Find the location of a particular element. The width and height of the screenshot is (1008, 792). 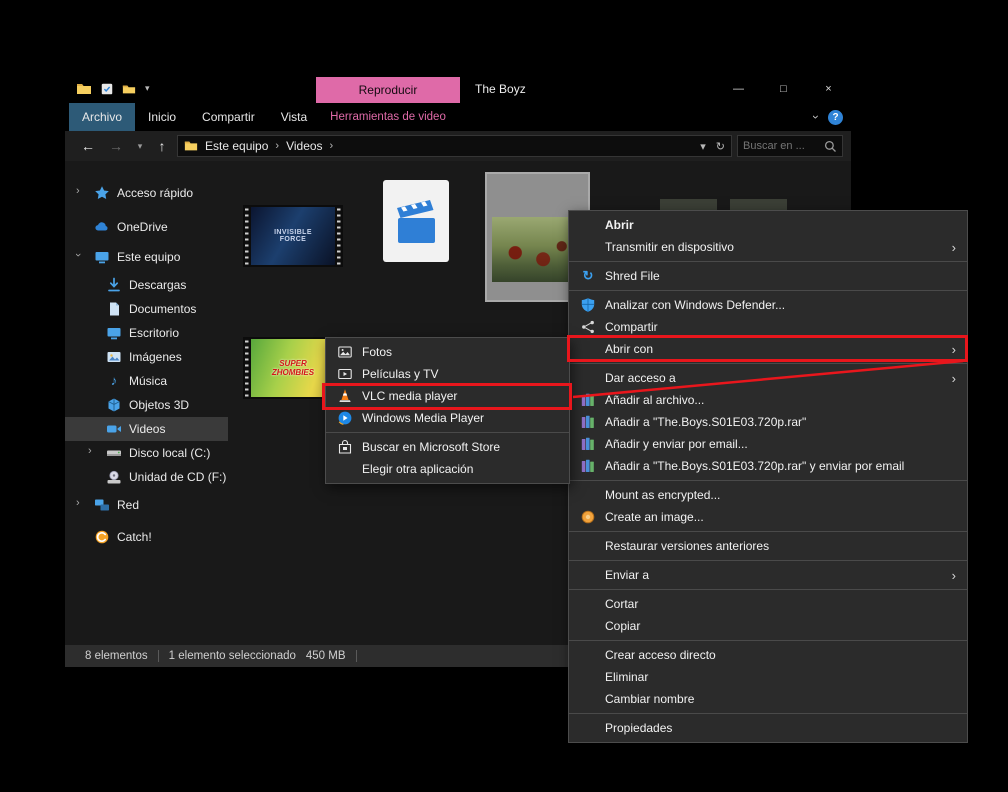

chevron-down-icon: › is located at coordinates (78, 255).